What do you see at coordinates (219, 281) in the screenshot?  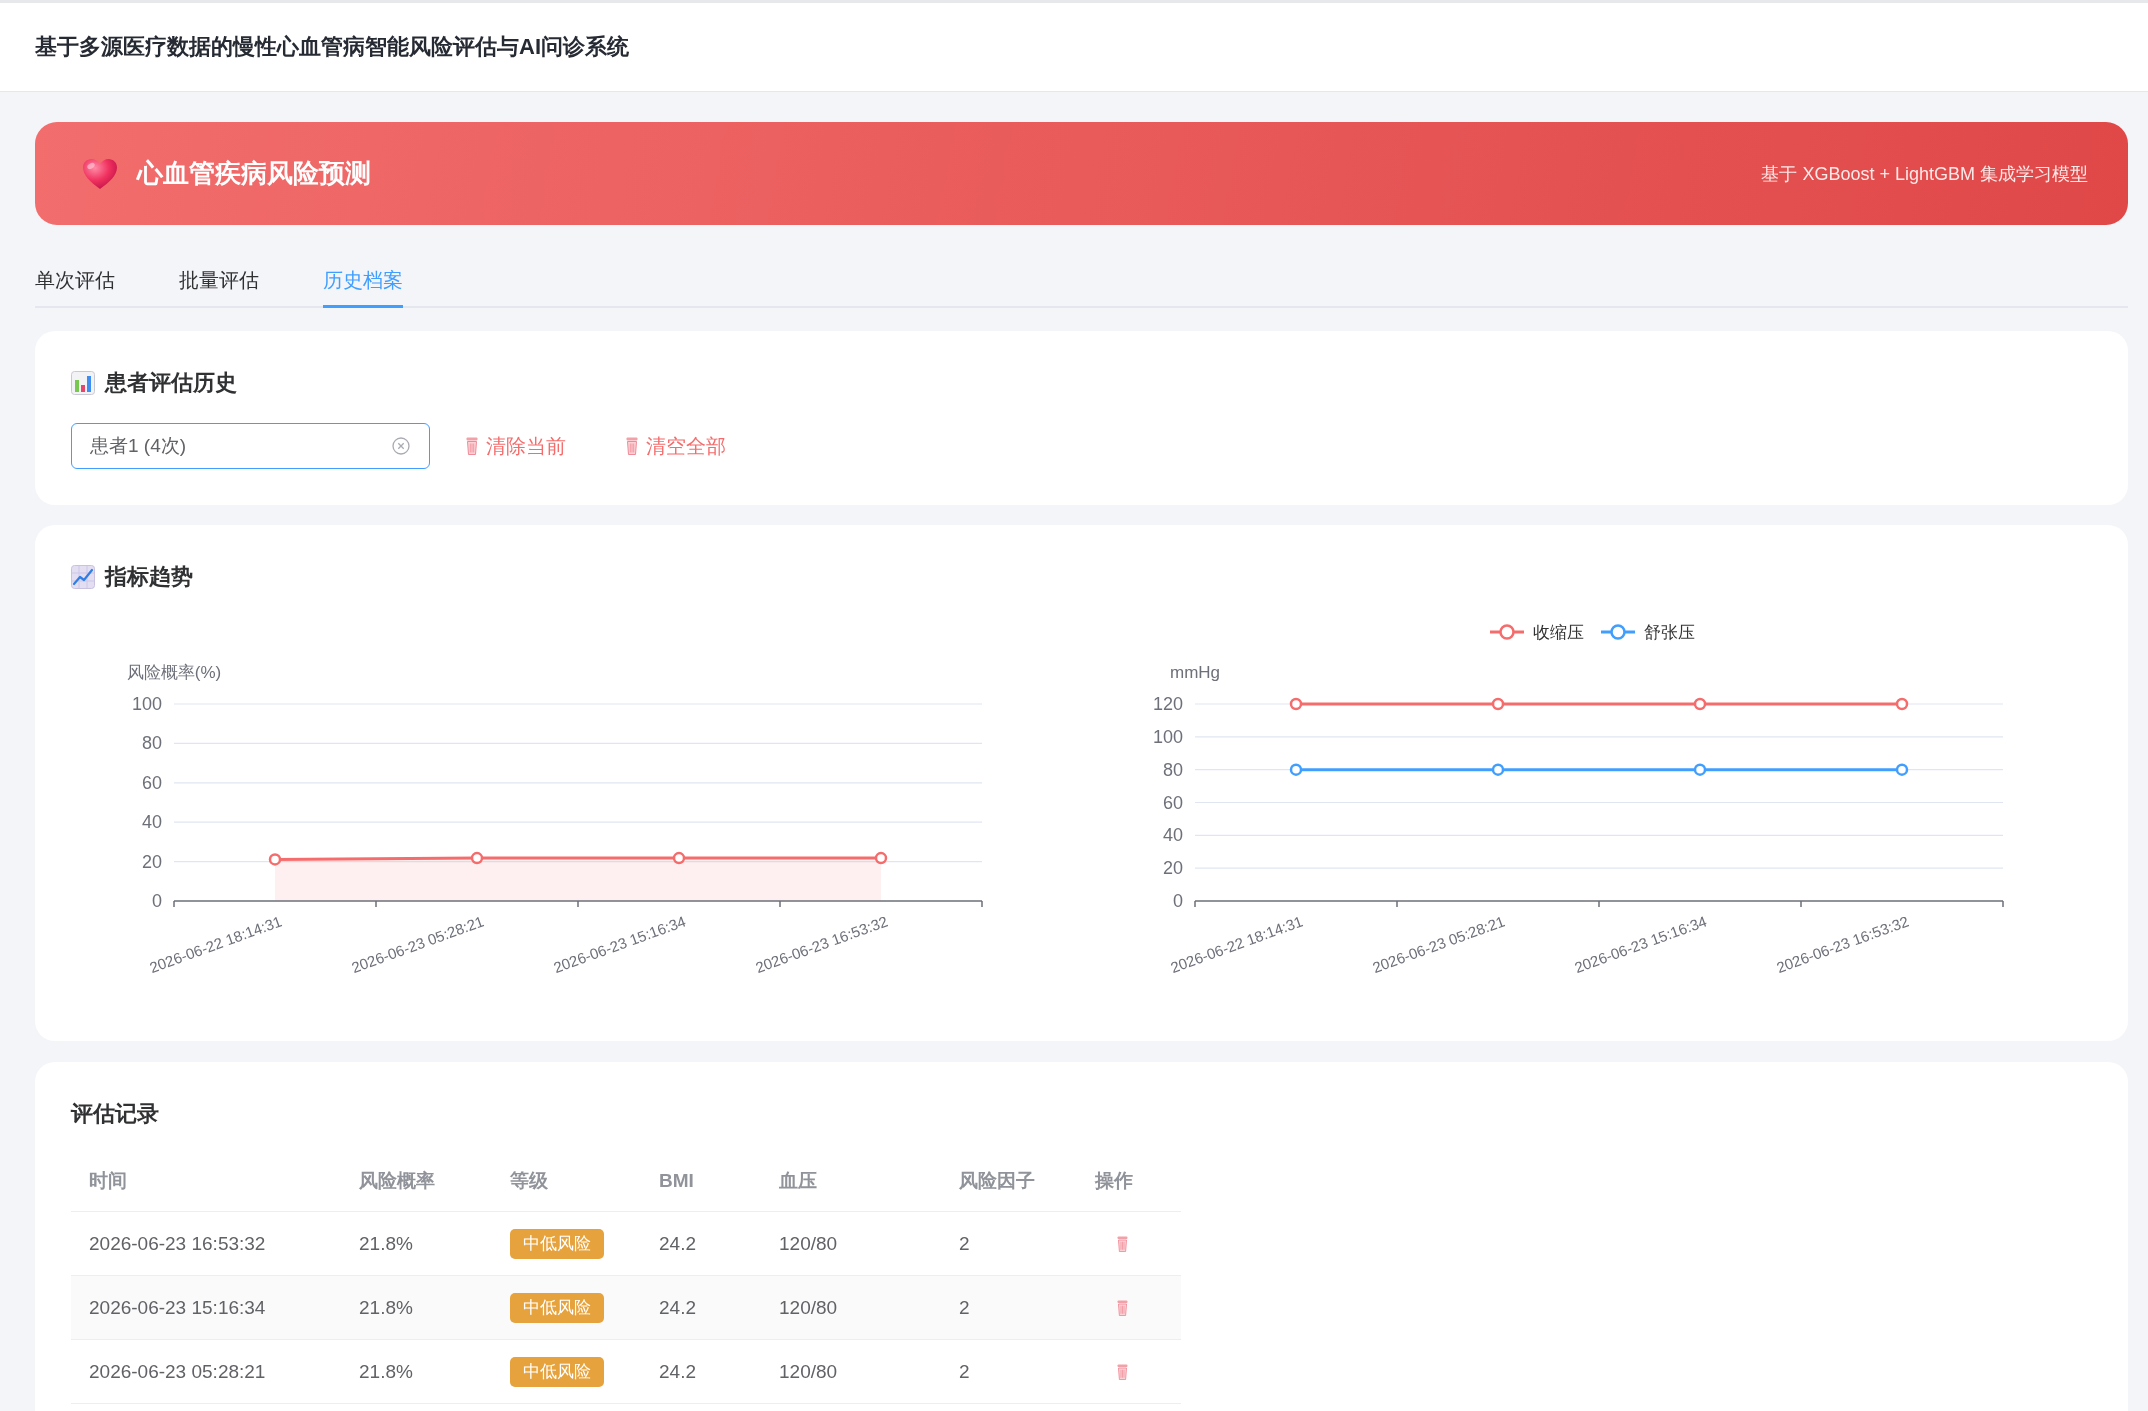 I see `tab: 批量评估` at bounding box center [219, 281].